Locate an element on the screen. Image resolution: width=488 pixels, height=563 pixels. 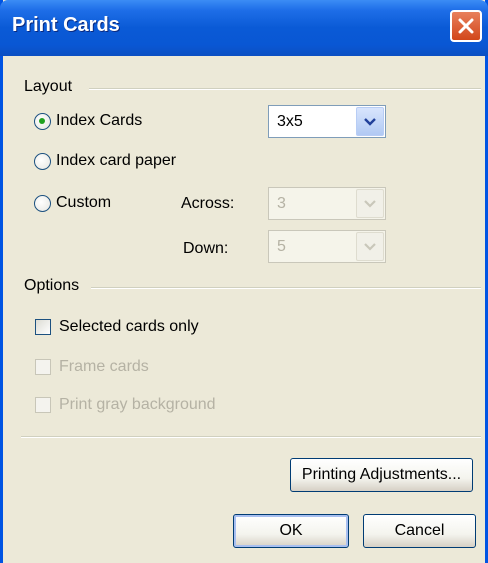
selected-cards-only-label: Selected cards only is located at coordinates (129, 327).